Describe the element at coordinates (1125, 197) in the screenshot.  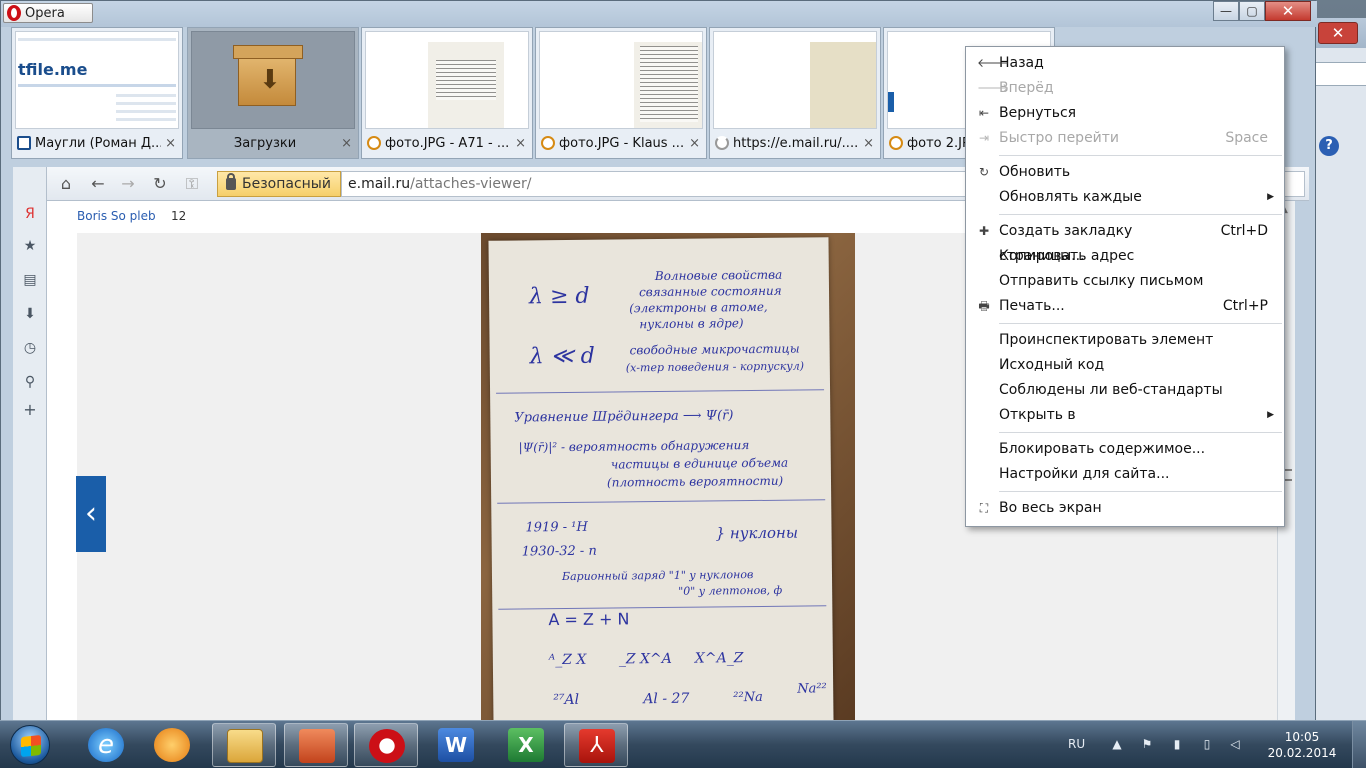
I see `context-menu-item: Обновлять каждые ▶` at that location.